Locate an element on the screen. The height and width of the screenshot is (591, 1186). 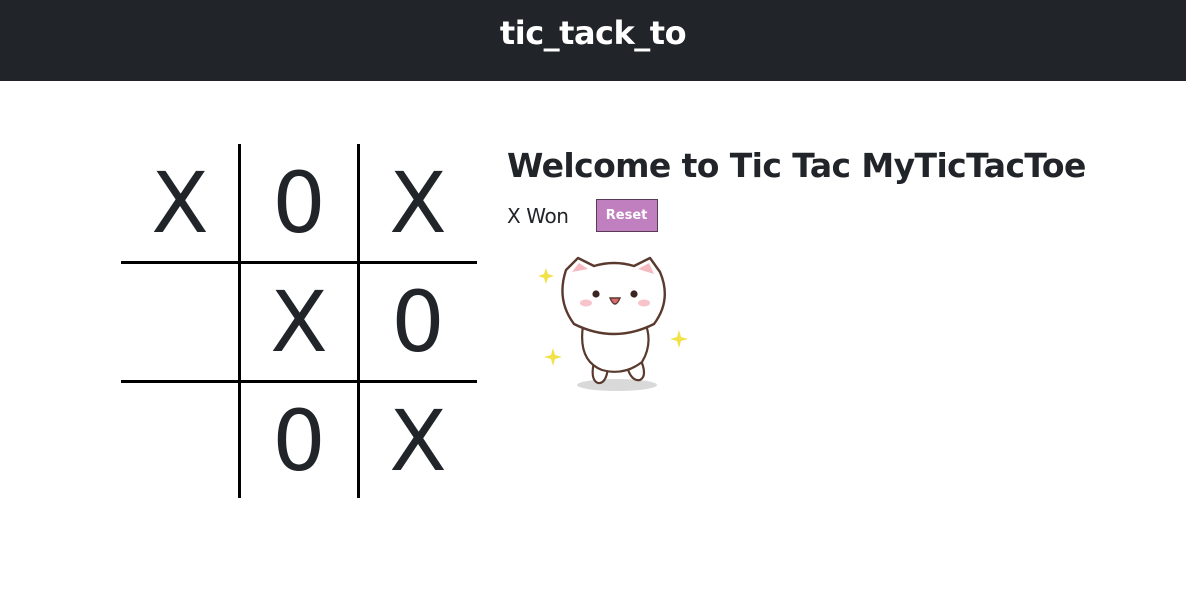
page-title: Welcome to Tic Tac MyTicTacToe is located at coordinates (796, 165).